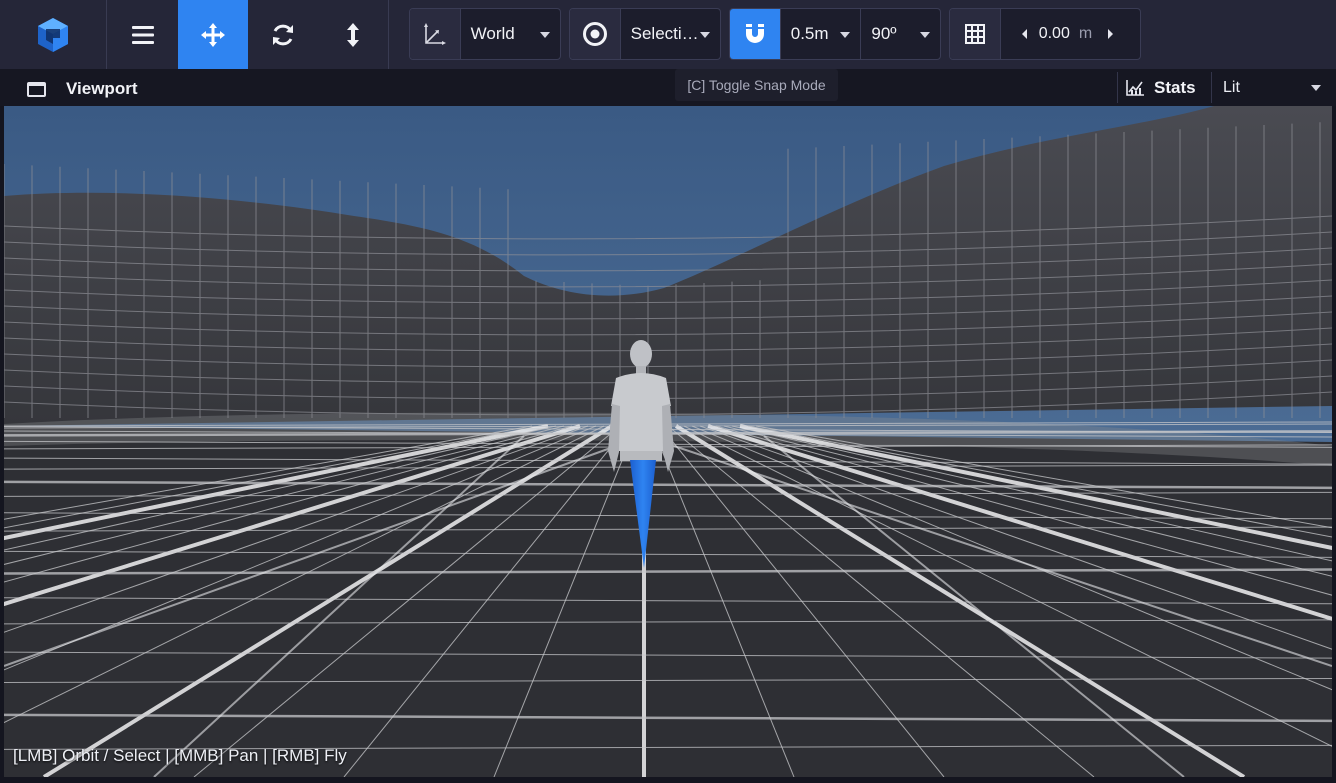 This screenshot has width=1336, height=783. I want to click on grid-offset-stepper: 0.00 m, so click(1070, 34).